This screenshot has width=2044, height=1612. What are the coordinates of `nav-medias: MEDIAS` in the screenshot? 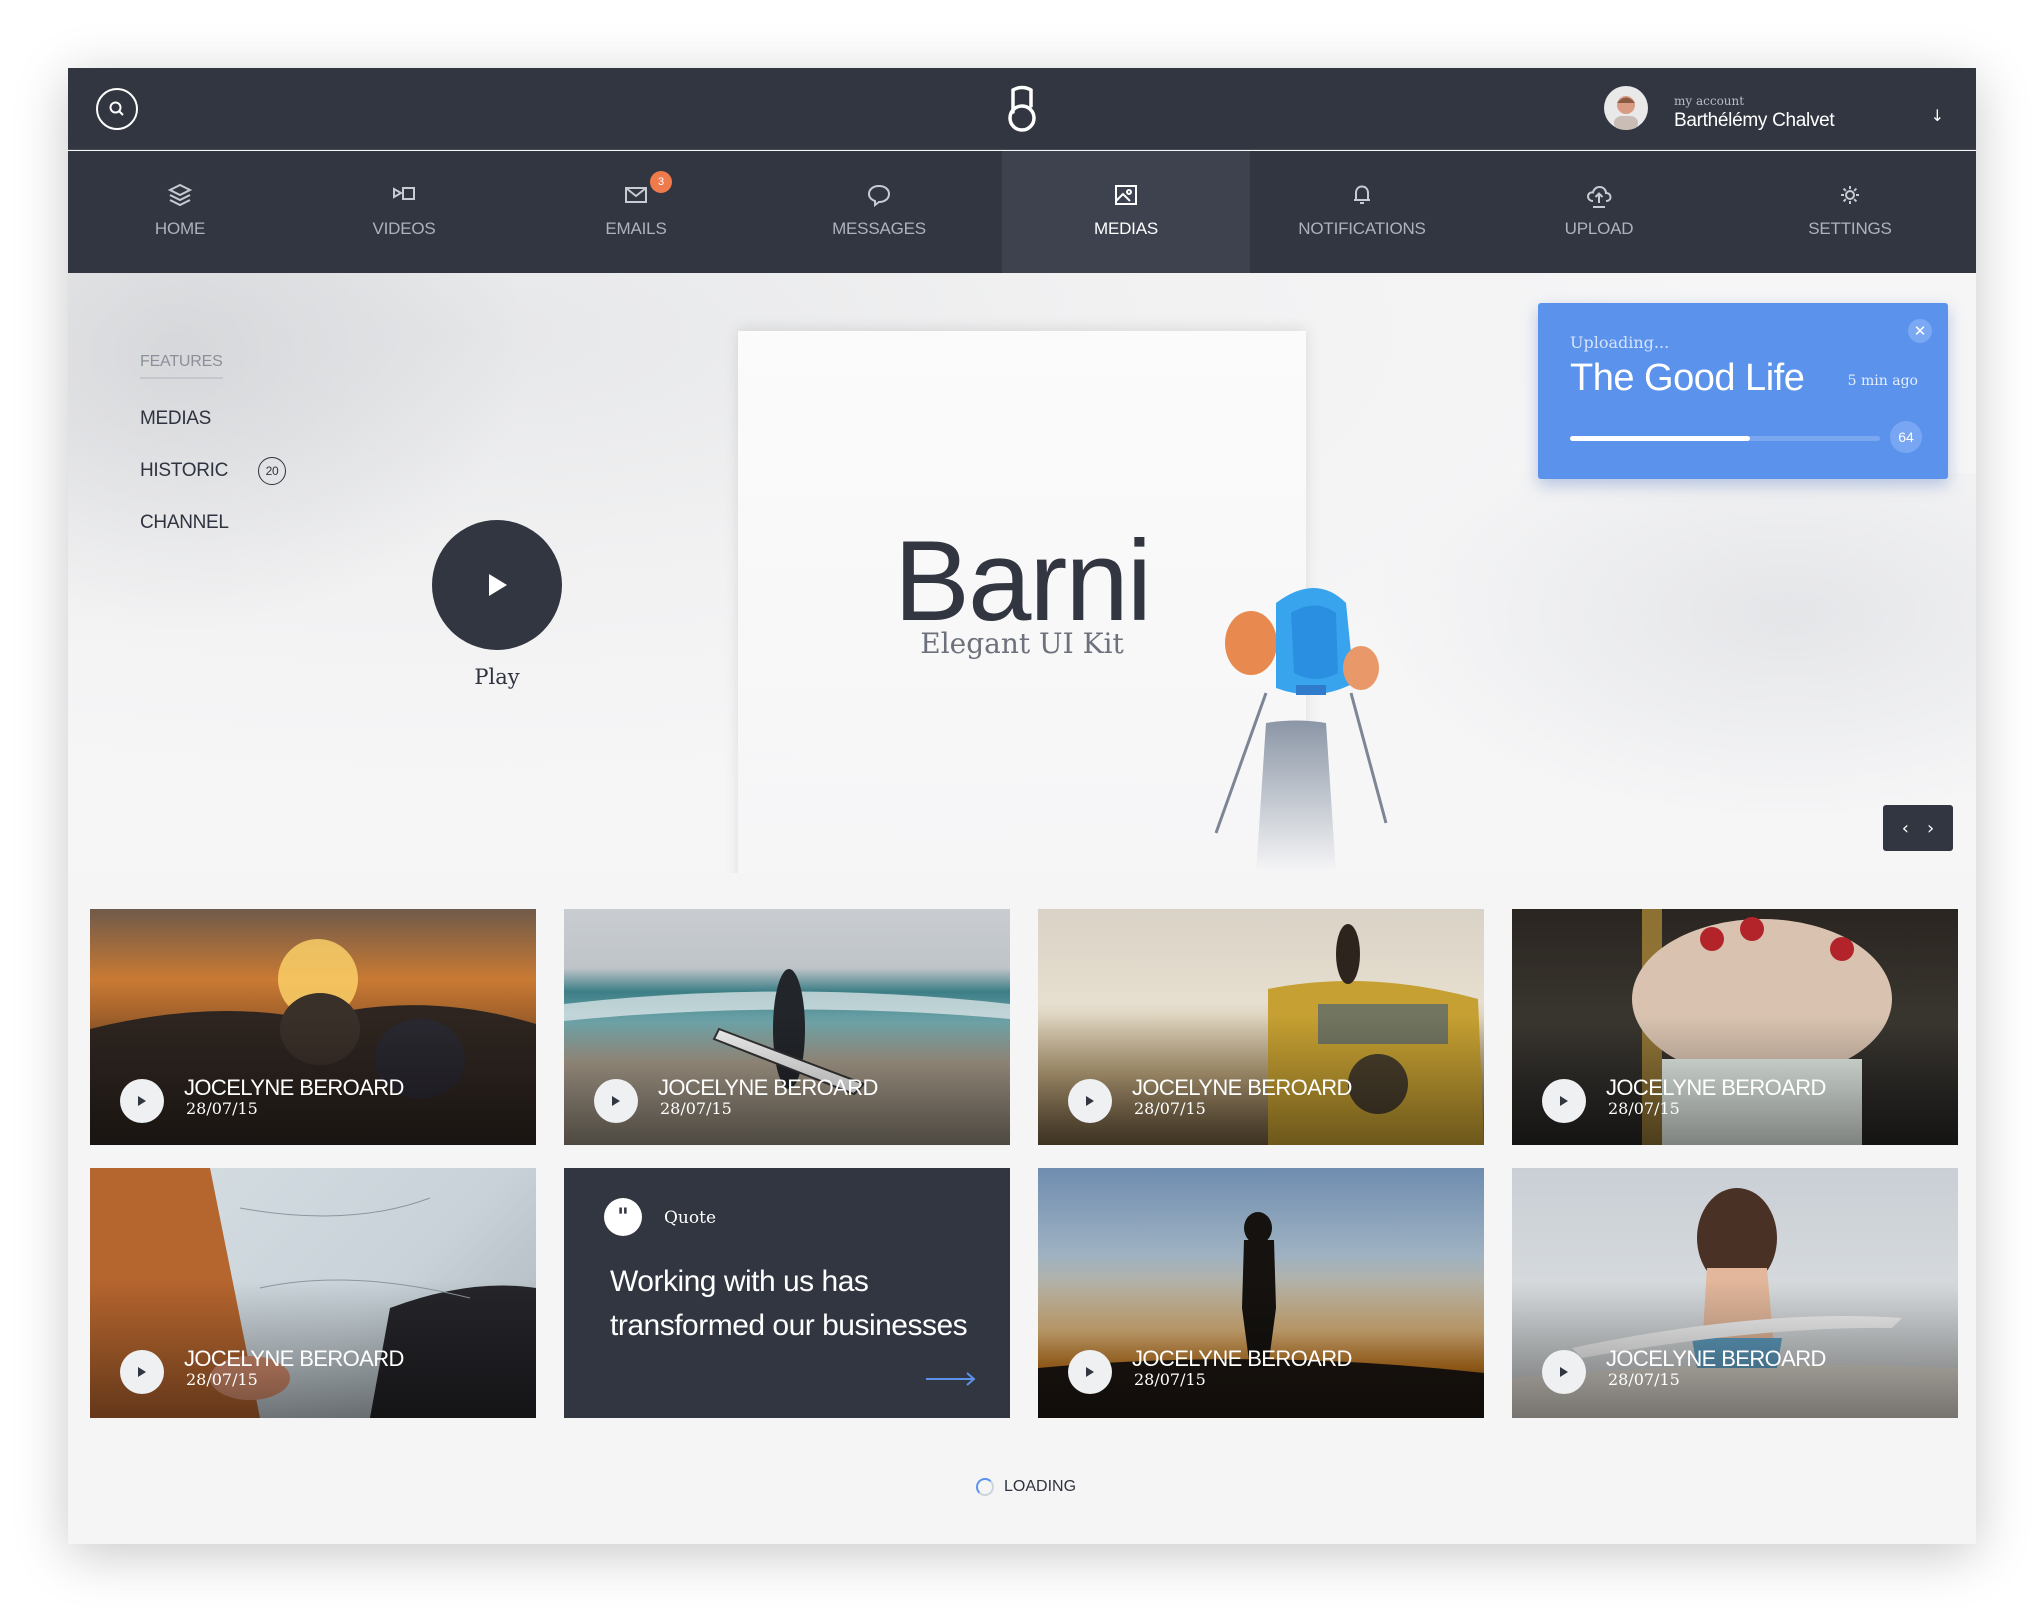 It's located at (1126, 212).